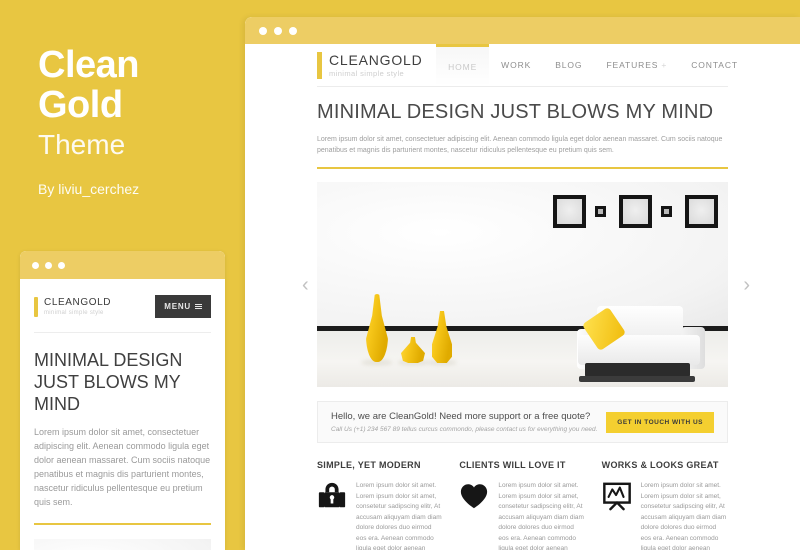  Describe the element at coordinates (108, 382) in the screenshot. I see `mobile-hero-heading: MINIMAL DESIGN JUST BLOWS MY MIND` at that location.